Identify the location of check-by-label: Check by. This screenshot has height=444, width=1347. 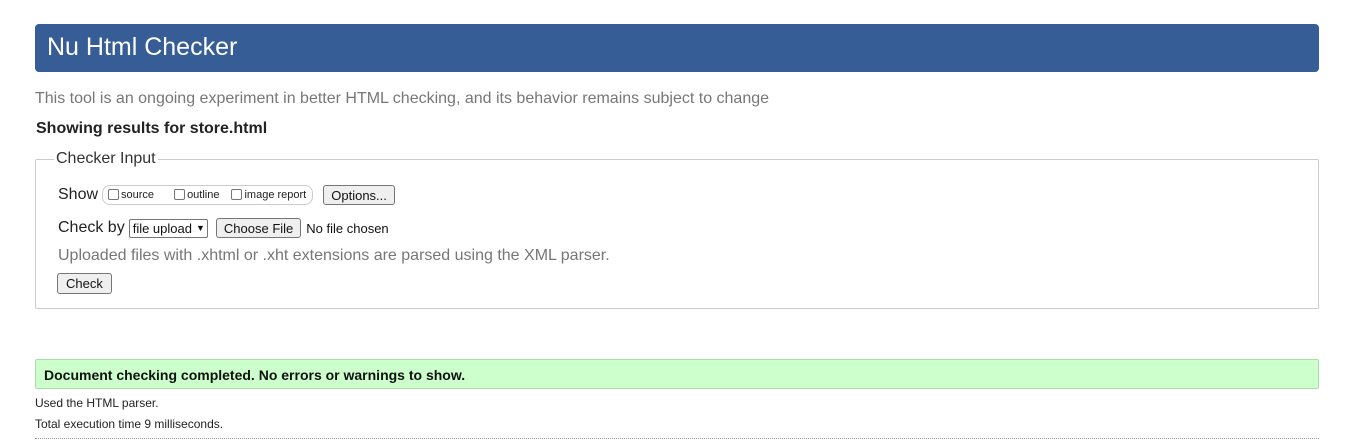
(91, 227).